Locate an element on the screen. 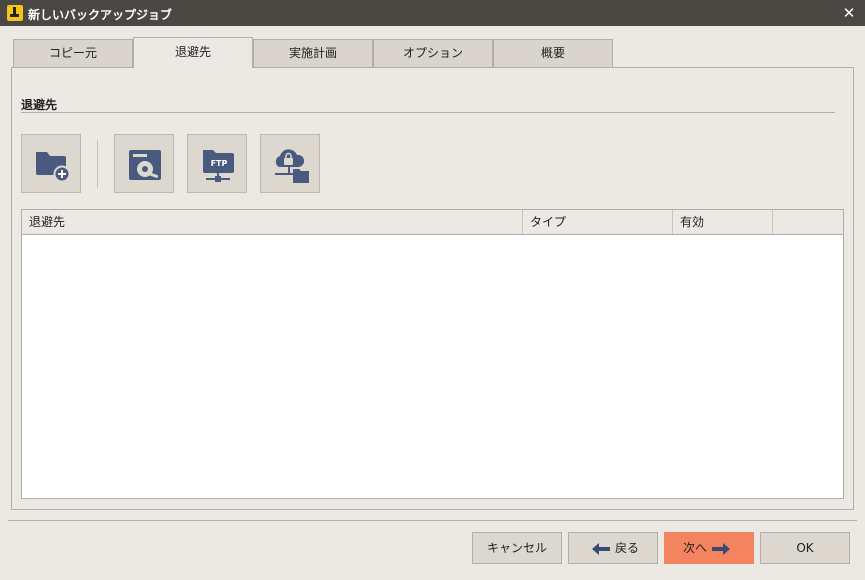 Image resolution: width=865 pixels, height=580 pixels. tab-summary: 概要 is located at coordinates (553, 53).